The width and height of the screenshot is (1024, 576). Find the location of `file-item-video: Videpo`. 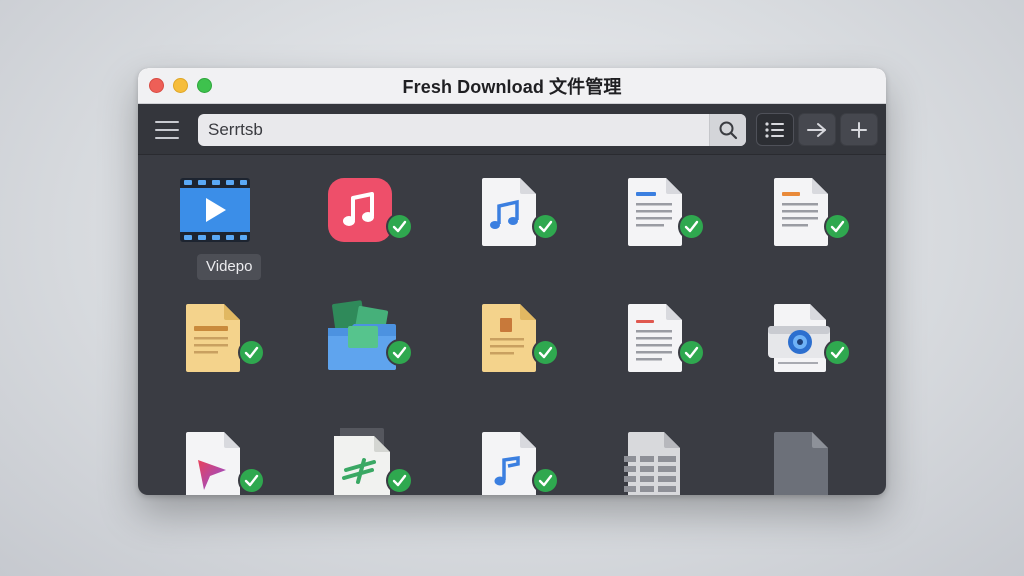

file-item-video: Videpo is located at coordinates (216, 218).